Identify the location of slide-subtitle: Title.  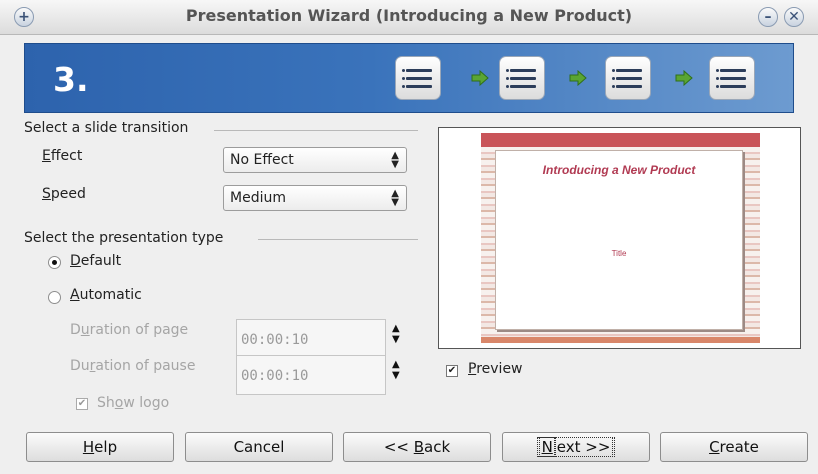
(619, 253).